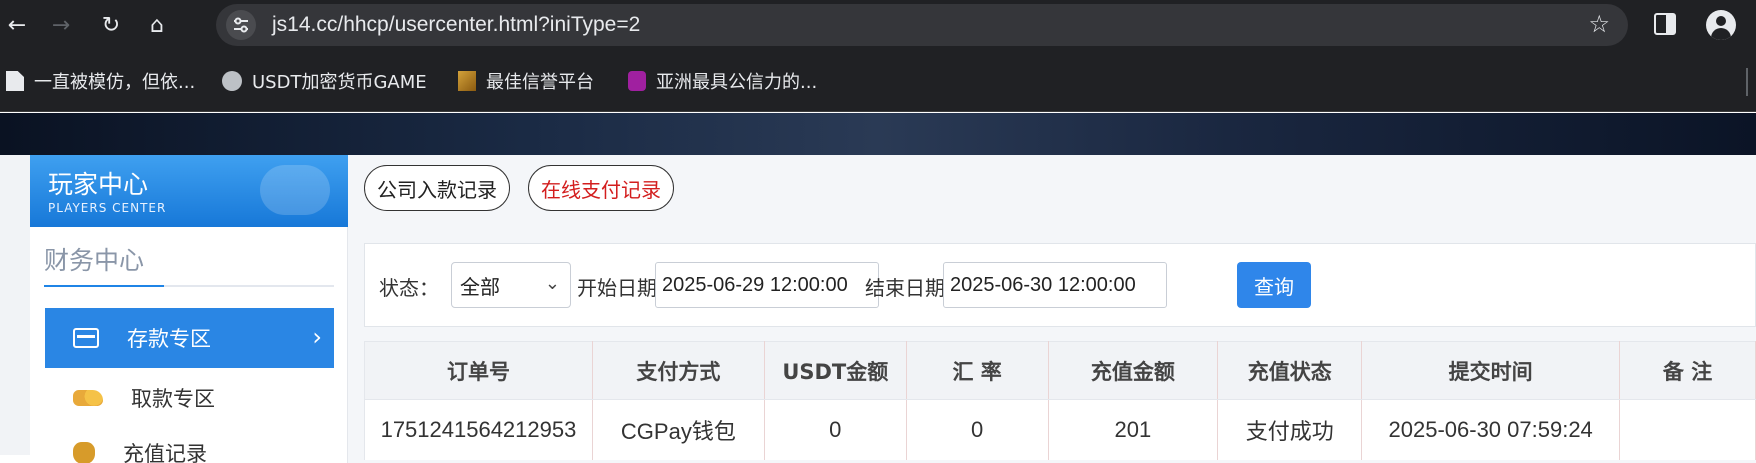 The image size is (1756, 463). Describe the element at coordinates (241, 25) in the screenshot. I see `site-info-icon` at that location.